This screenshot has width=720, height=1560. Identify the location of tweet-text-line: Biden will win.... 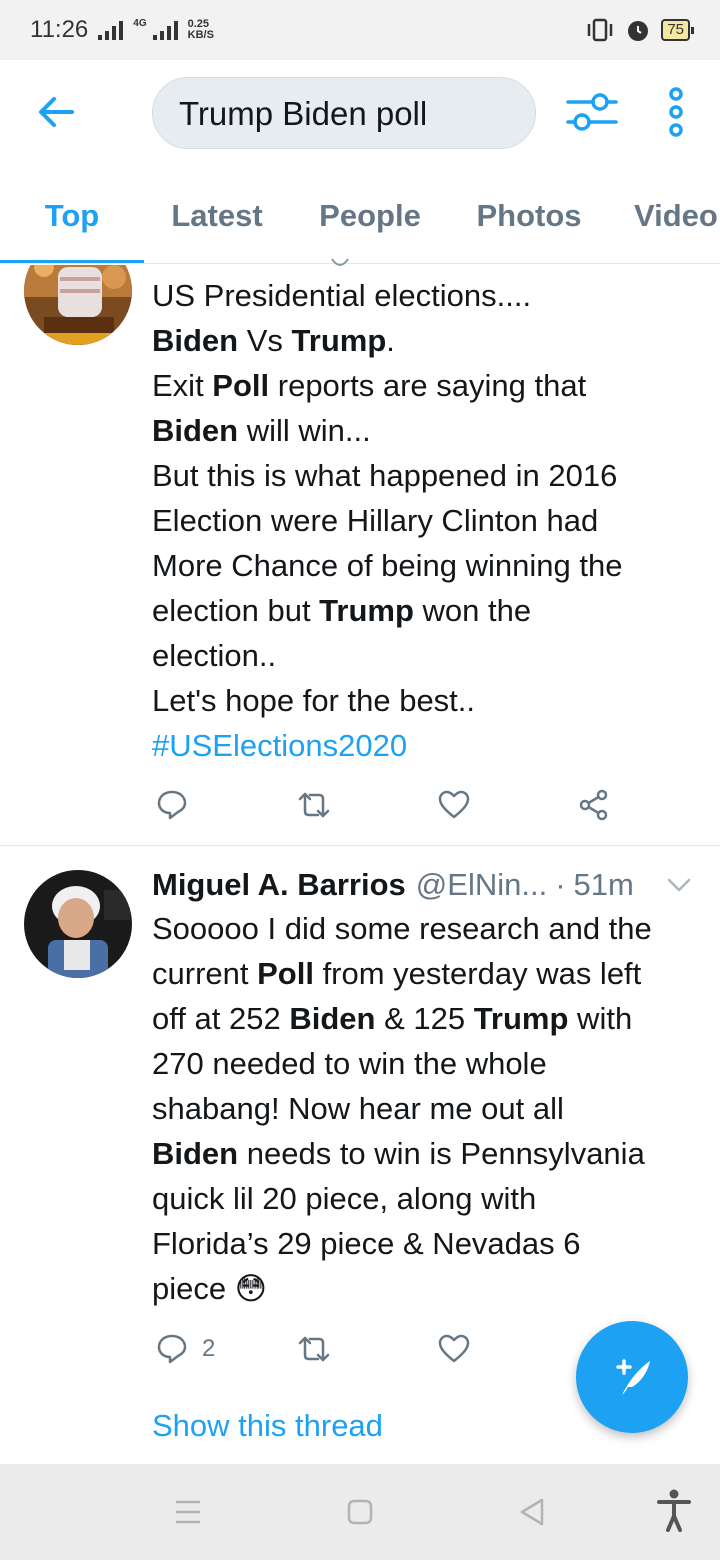
(430, 430).